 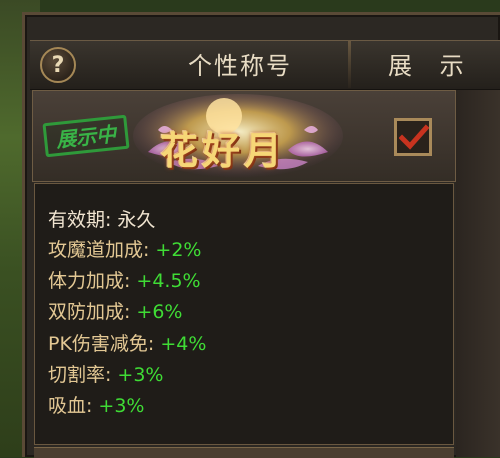 I want to click on attribute-label: 体力加成:, so click(x=89, y=281).